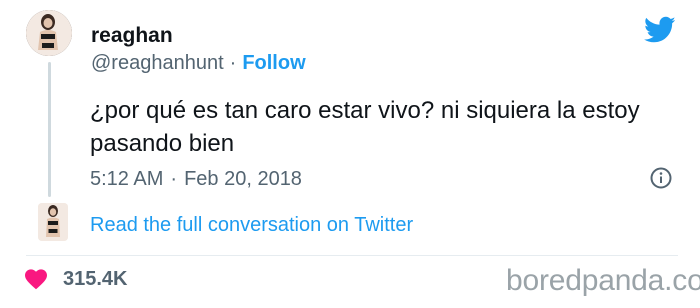  What do you see at coordinates (603, 280) in the screenshot?
I see `watermark: boredpanda.com` at bounding box center [603, 280].